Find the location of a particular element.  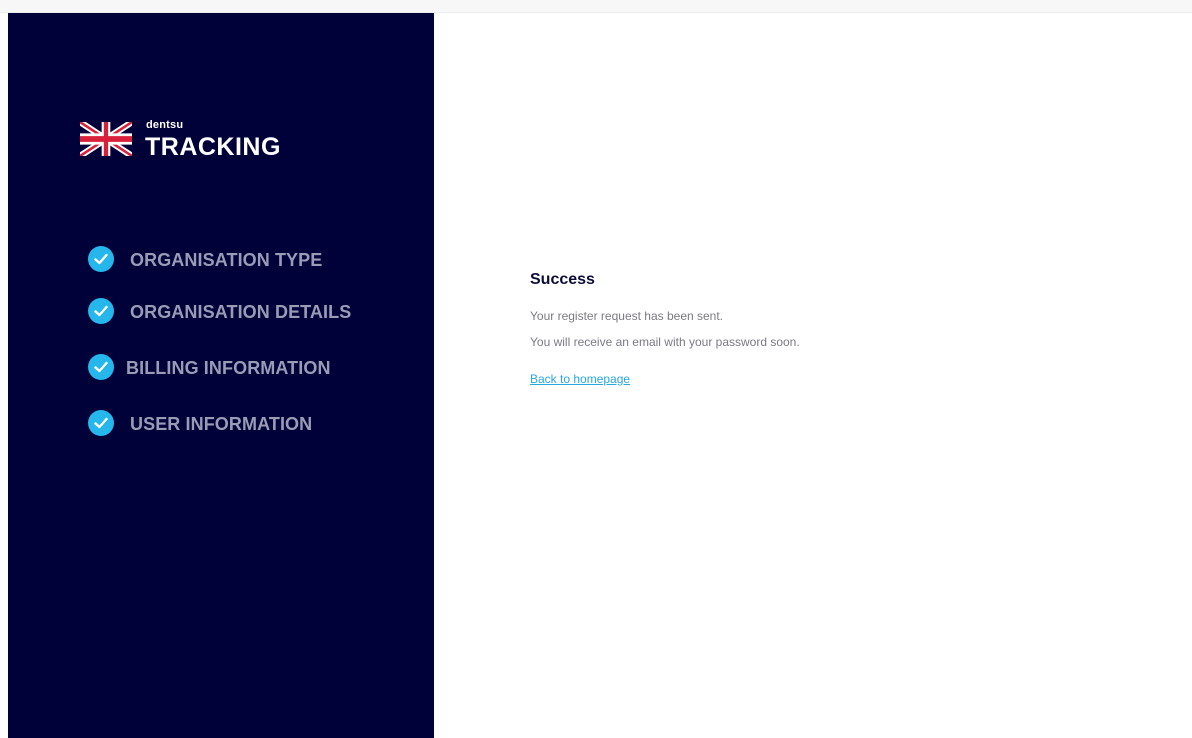

step-label: ORGANISATION DETAILS is located at coordinates (241, 312).